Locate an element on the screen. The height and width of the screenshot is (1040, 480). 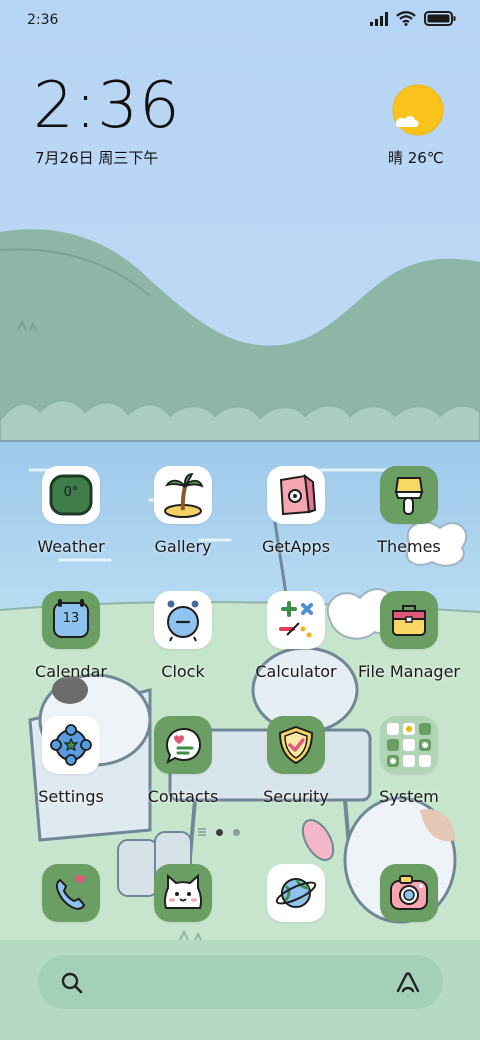
phone-icon is located at coordinates (70, 892).